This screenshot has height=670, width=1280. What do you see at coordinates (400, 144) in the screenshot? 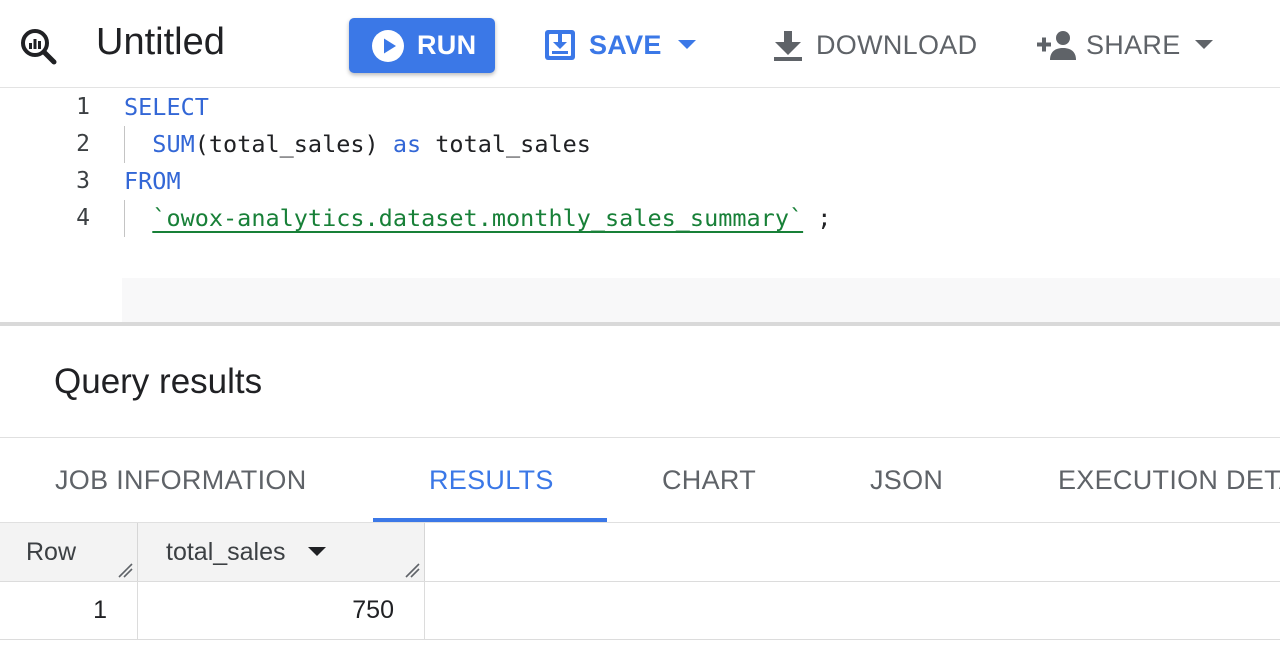
I see `sql-keyword: as` at bounding box center [400, 144].